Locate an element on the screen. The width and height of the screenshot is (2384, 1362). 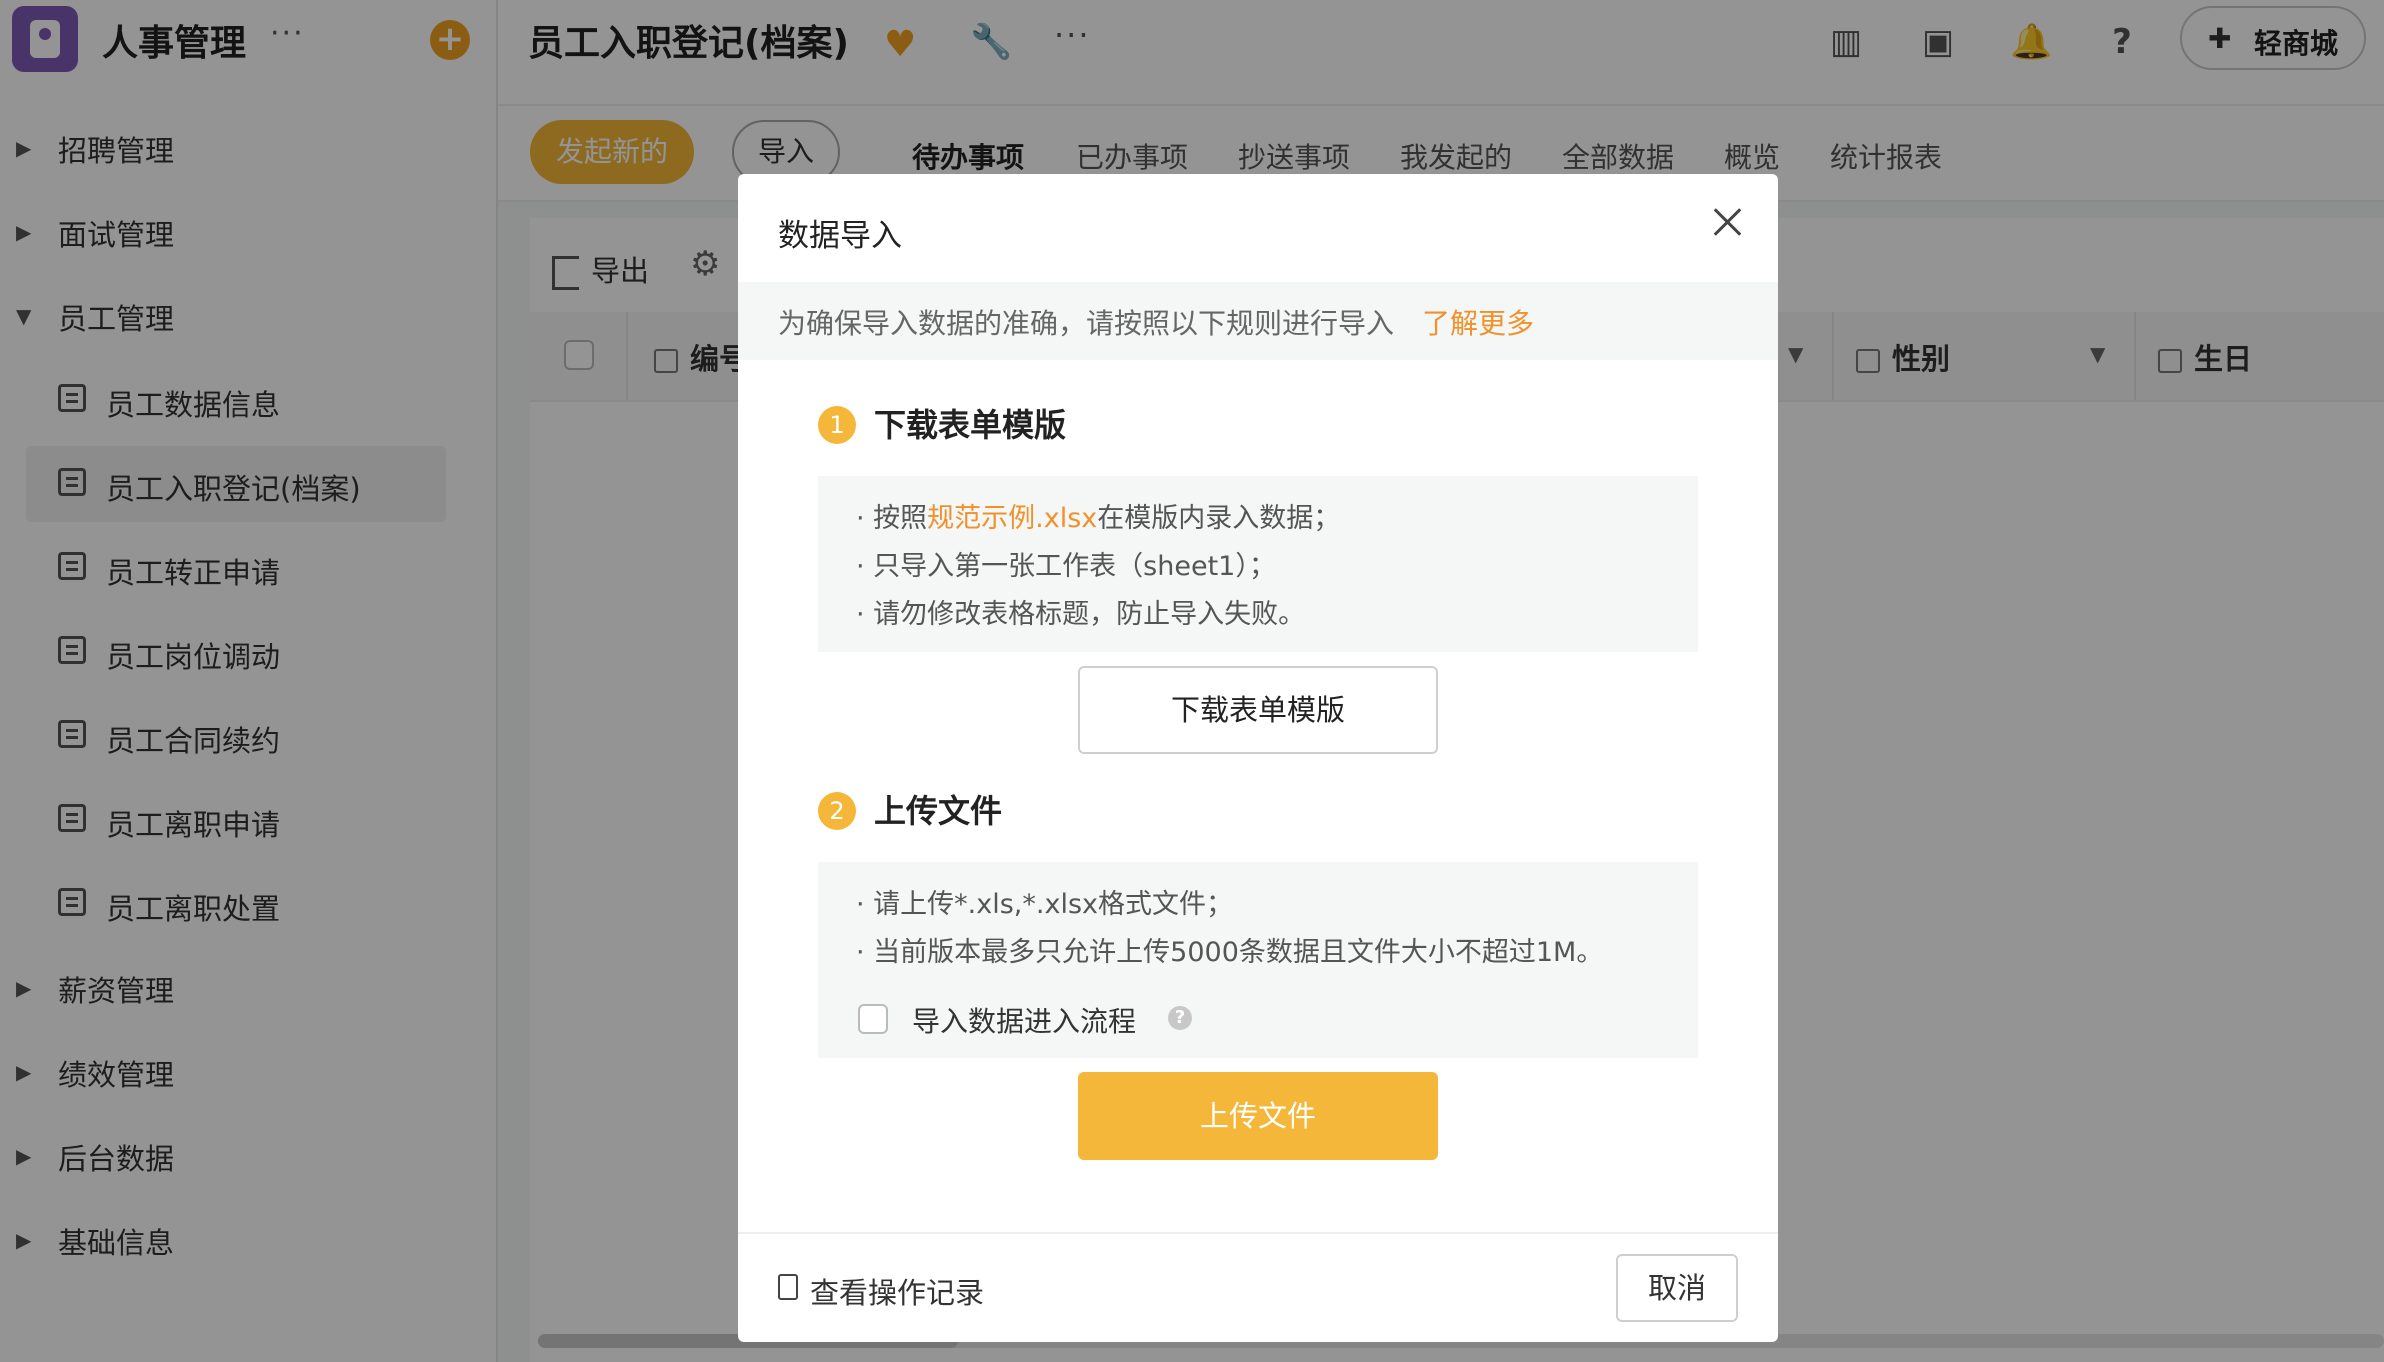
view-records-link: 查看操作记录 is located at coordinates (897, 1291).